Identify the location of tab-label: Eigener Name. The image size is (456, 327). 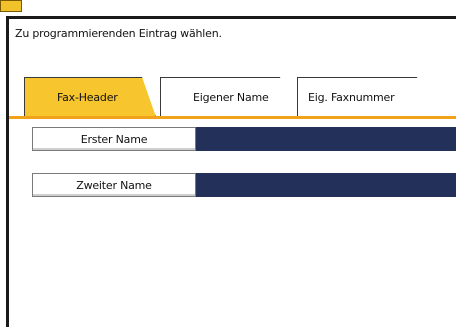
(231, 97).